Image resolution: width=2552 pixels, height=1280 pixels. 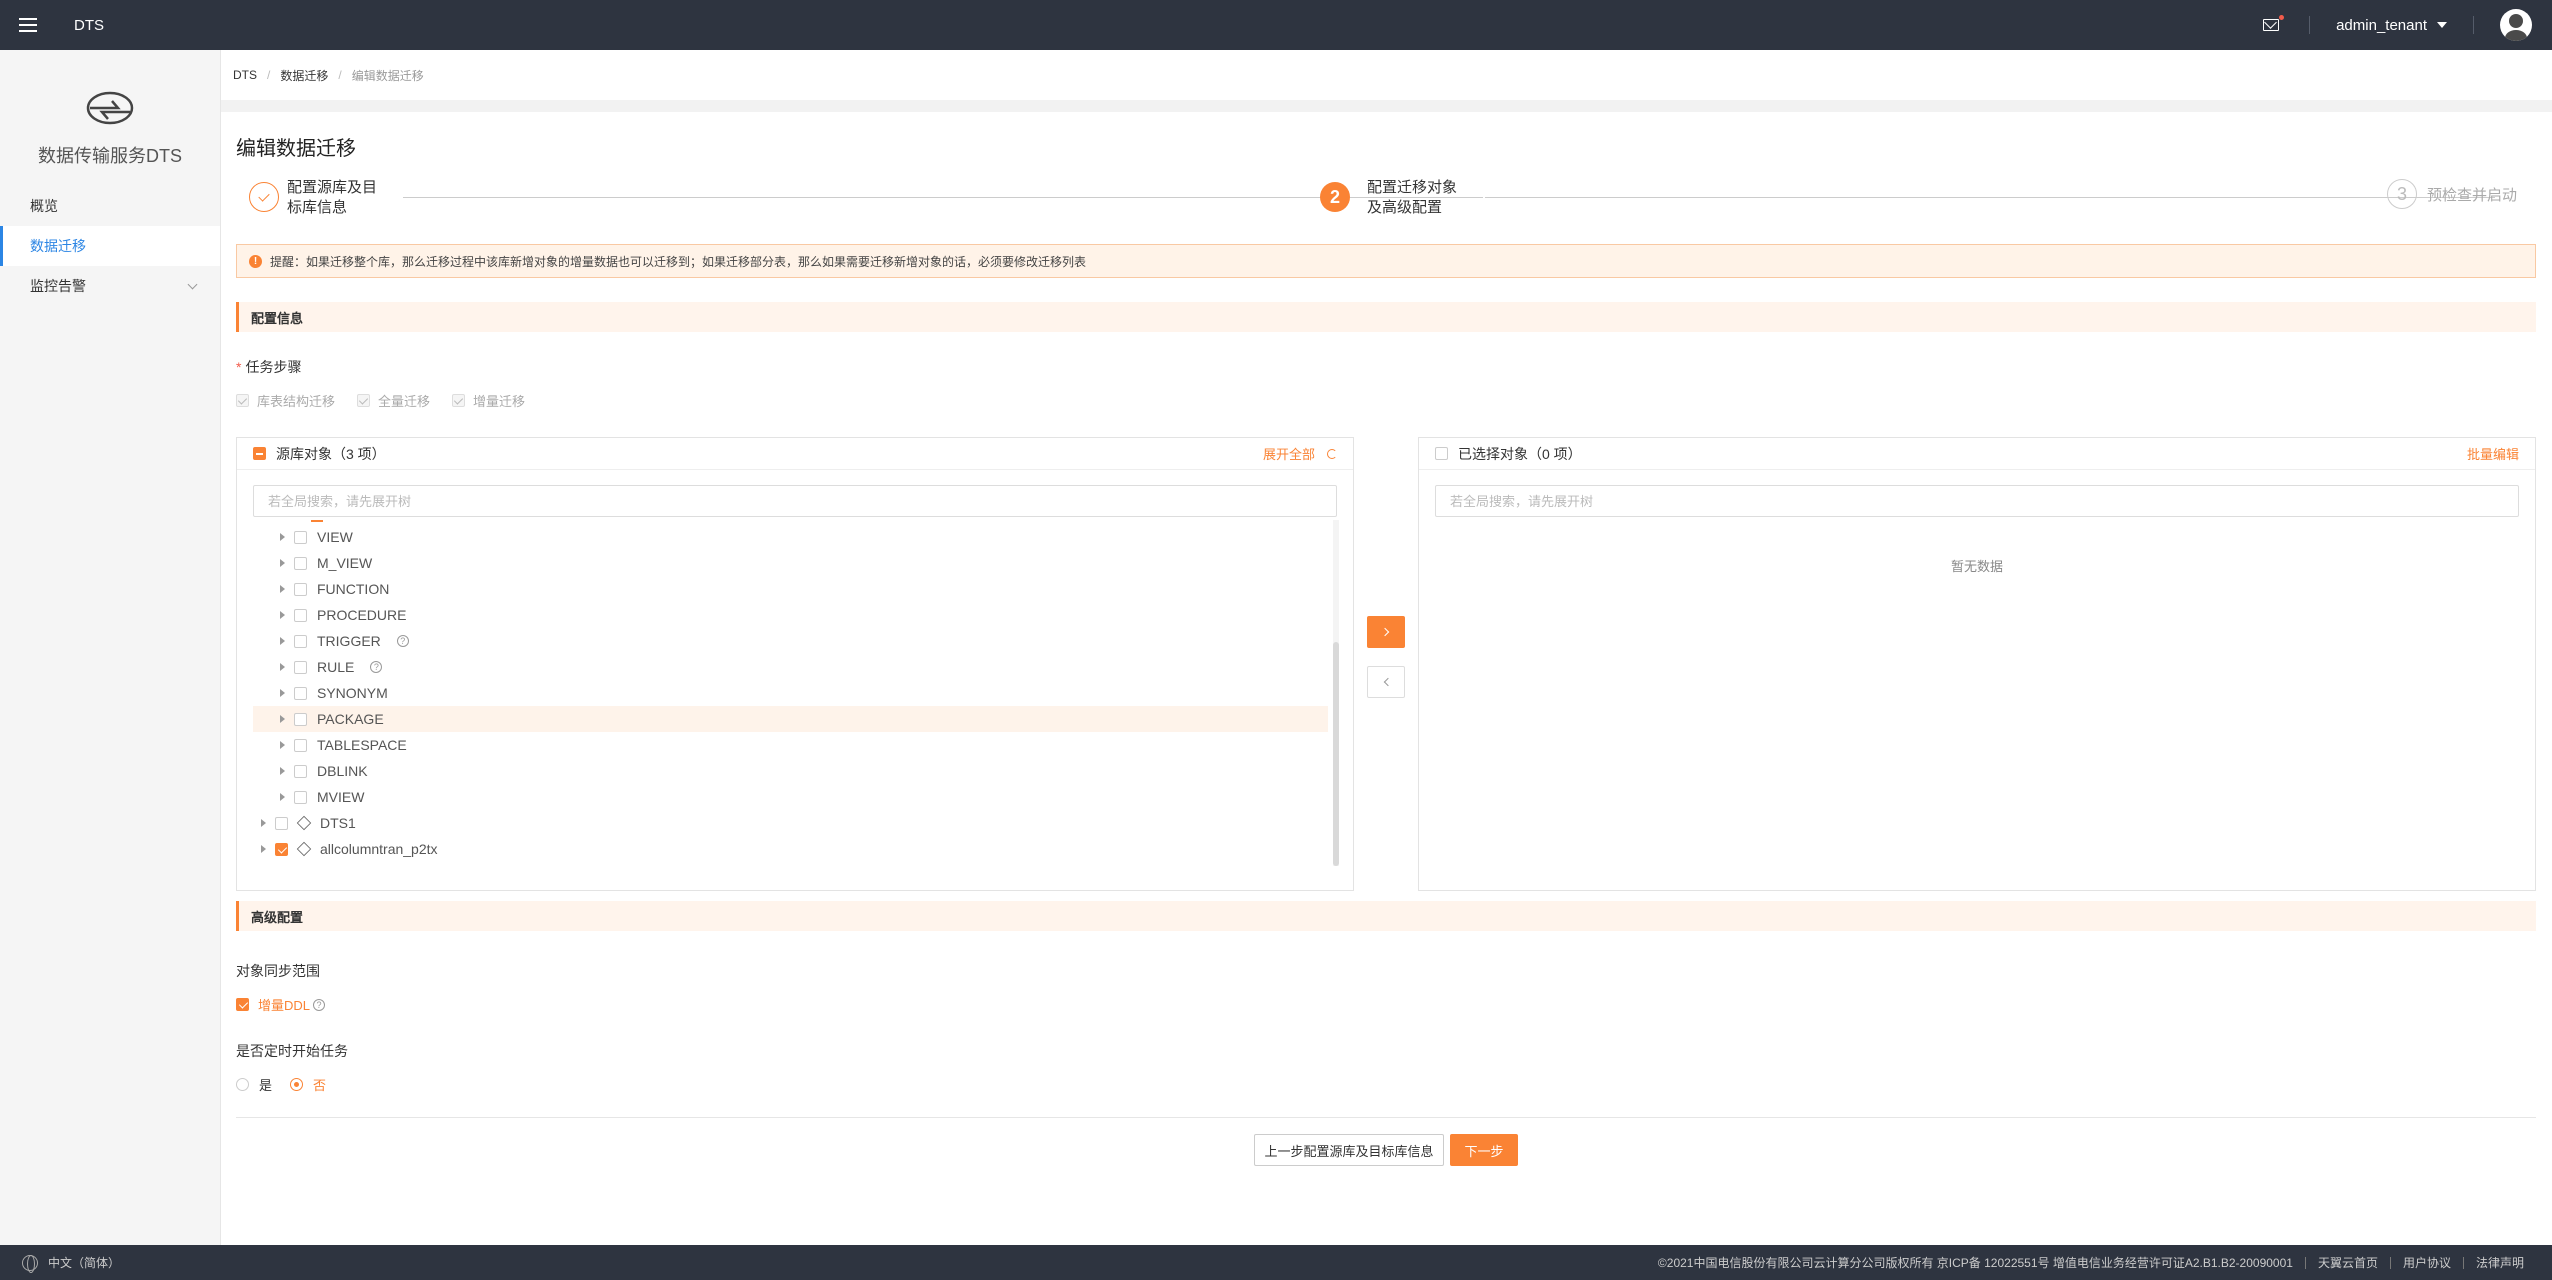 I want to click on user-menu: admin_tenant, so click(x=2391, y=25).